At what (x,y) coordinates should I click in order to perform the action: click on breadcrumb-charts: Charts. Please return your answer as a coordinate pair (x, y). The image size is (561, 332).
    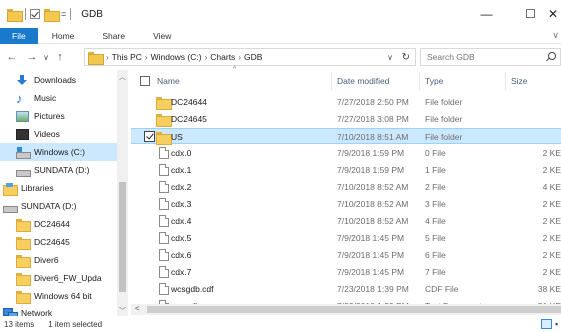
    Looking at the image, I should click on (222, 57).